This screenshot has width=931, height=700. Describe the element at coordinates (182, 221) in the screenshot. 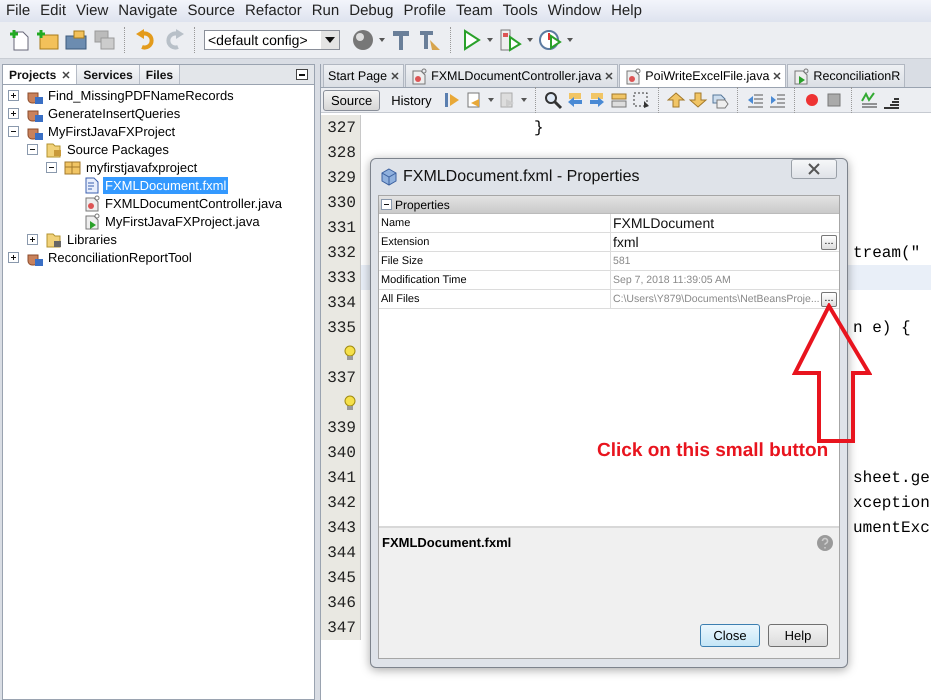

I see `tree-item: MyFirstJavaFXProject.java` at that location.